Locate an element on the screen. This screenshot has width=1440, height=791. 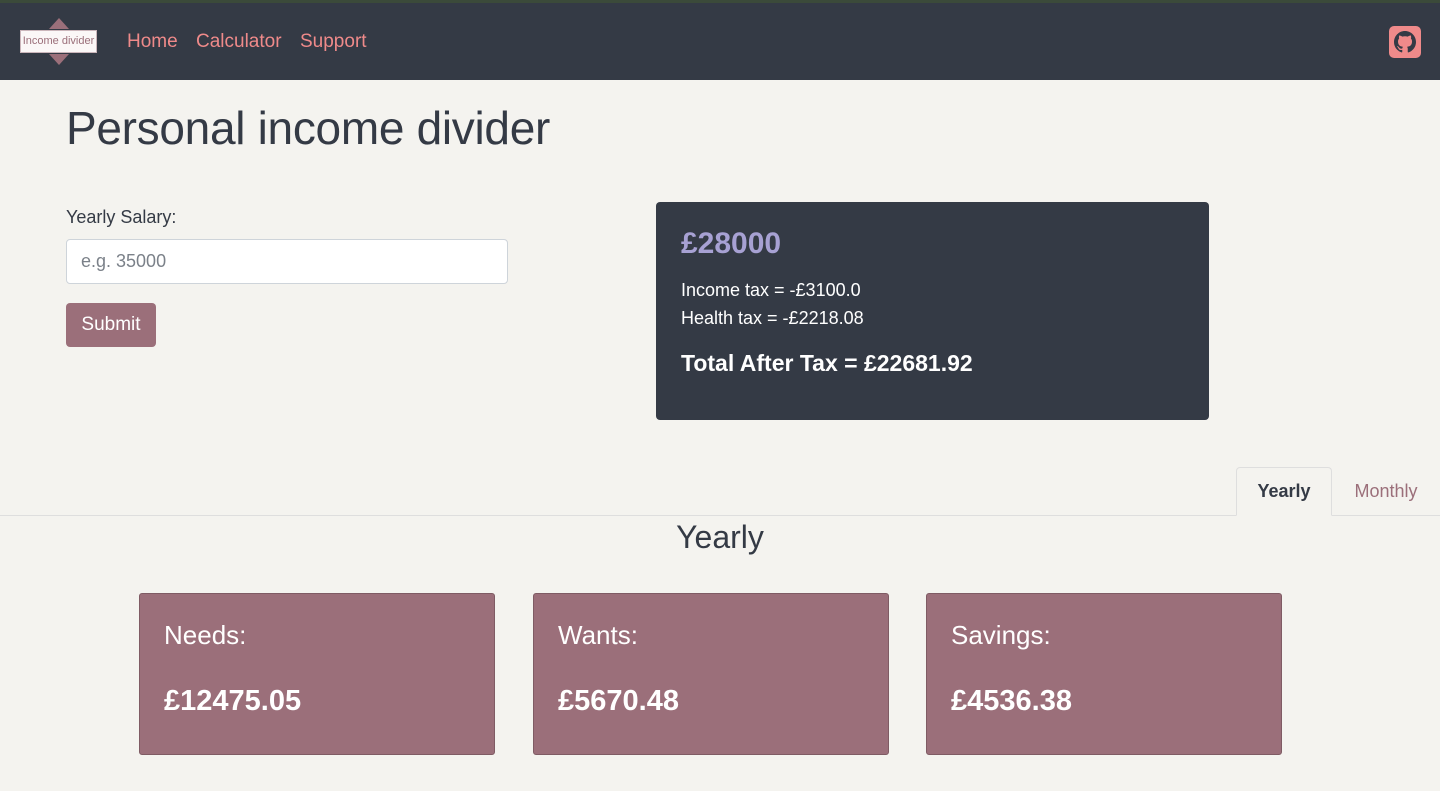
savings-label: Savings: is located at coordinates (1001, 635).